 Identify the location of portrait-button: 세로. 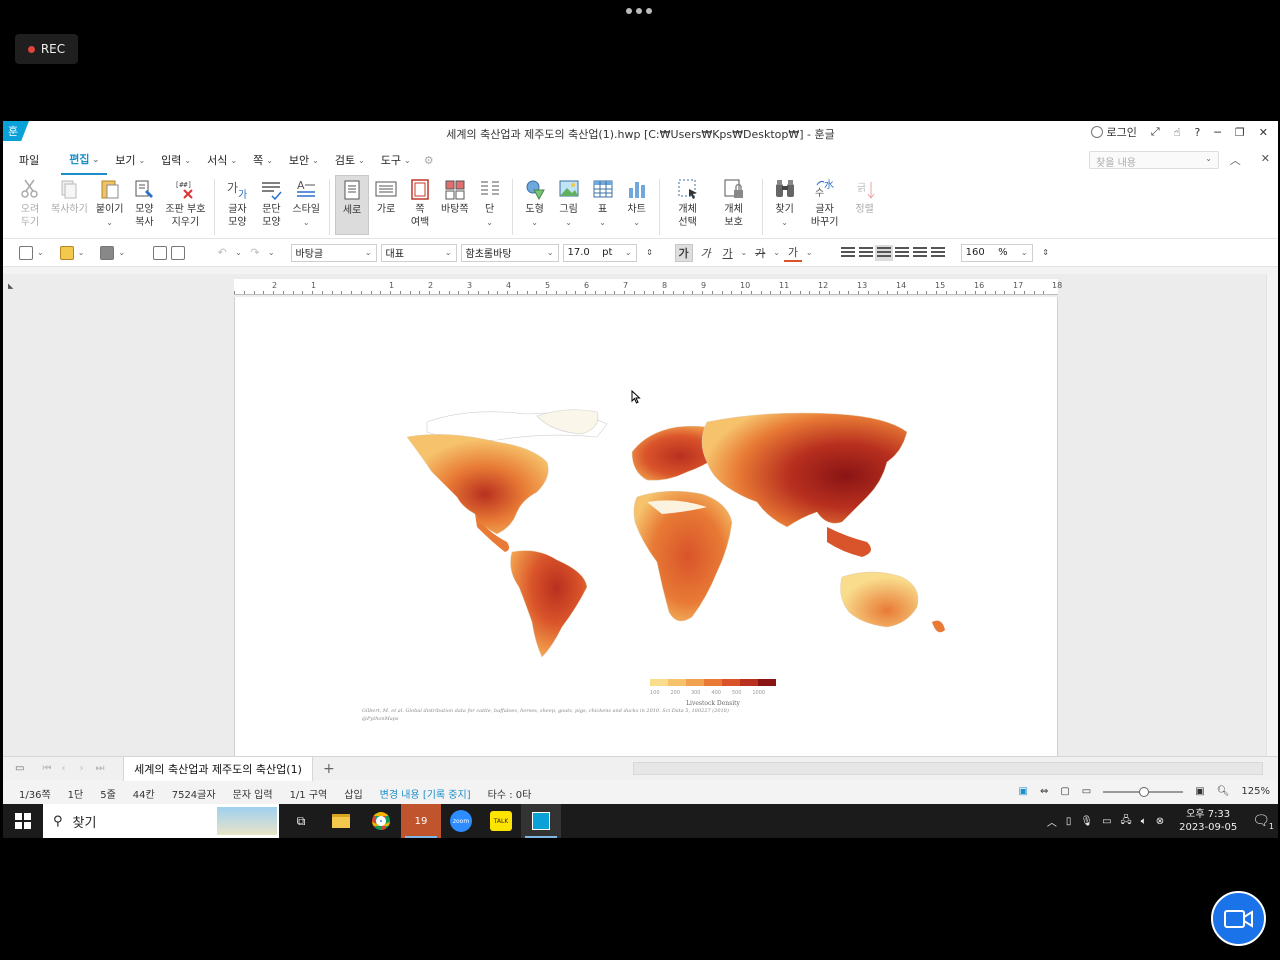
(352, 205).